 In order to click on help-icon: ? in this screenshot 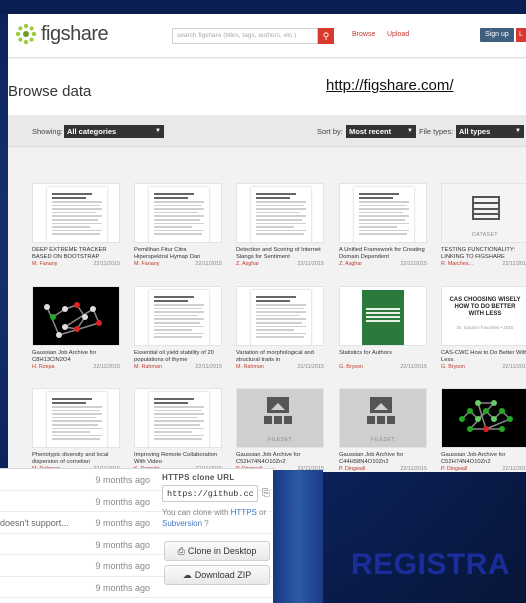, I will do `click(206, 523)`.